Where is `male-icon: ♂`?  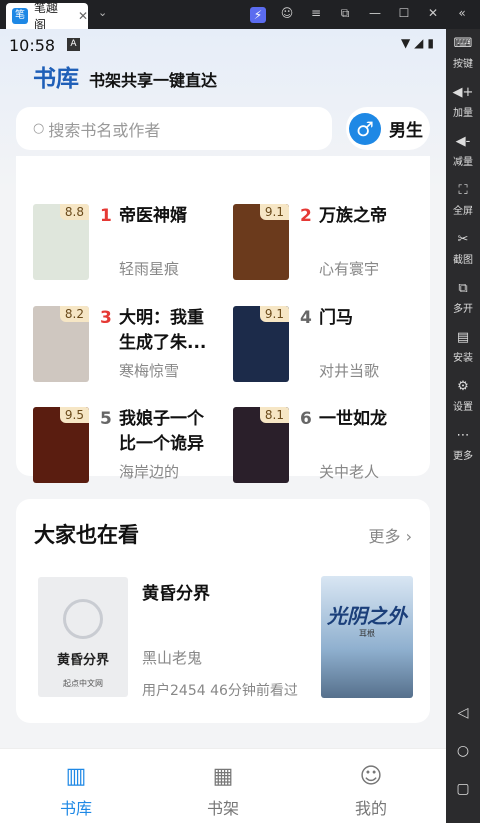
male-icon: ♂ is located at coordinates (365, 128).